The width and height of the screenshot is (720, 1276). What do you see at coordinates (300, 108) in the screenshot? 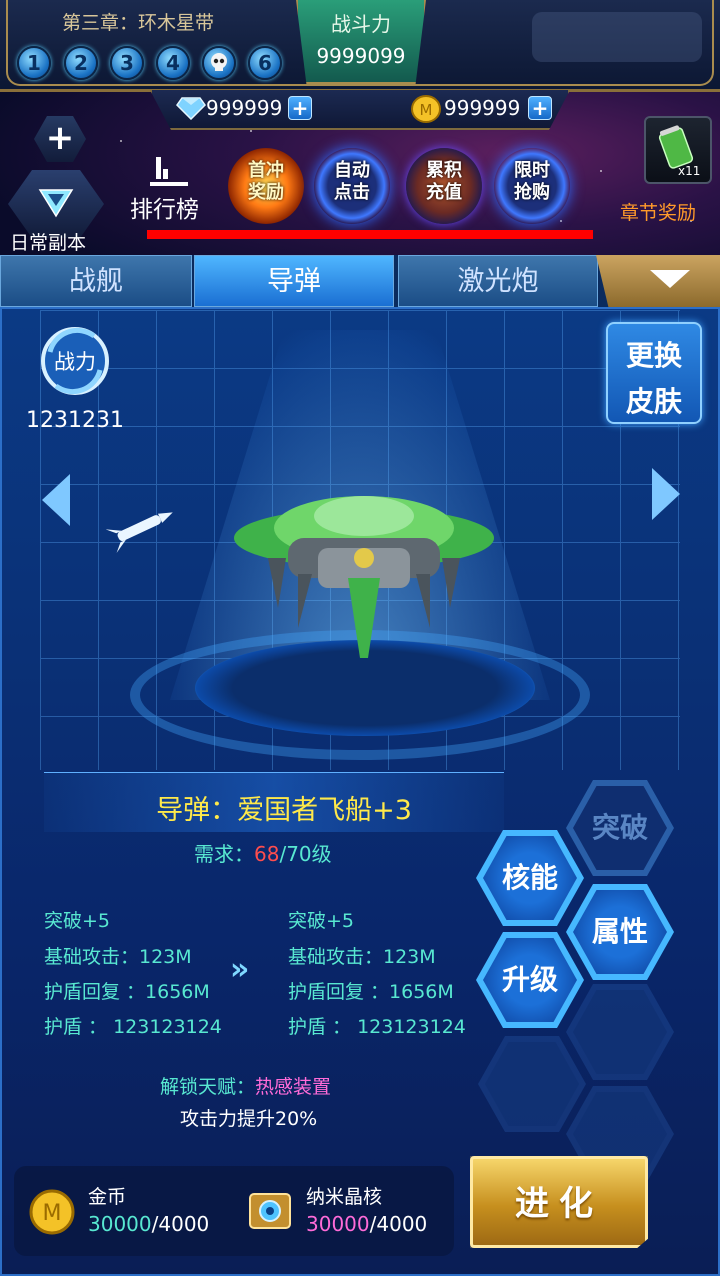
I see `add-diamonds-button: +` at bounding box center [300, 108].